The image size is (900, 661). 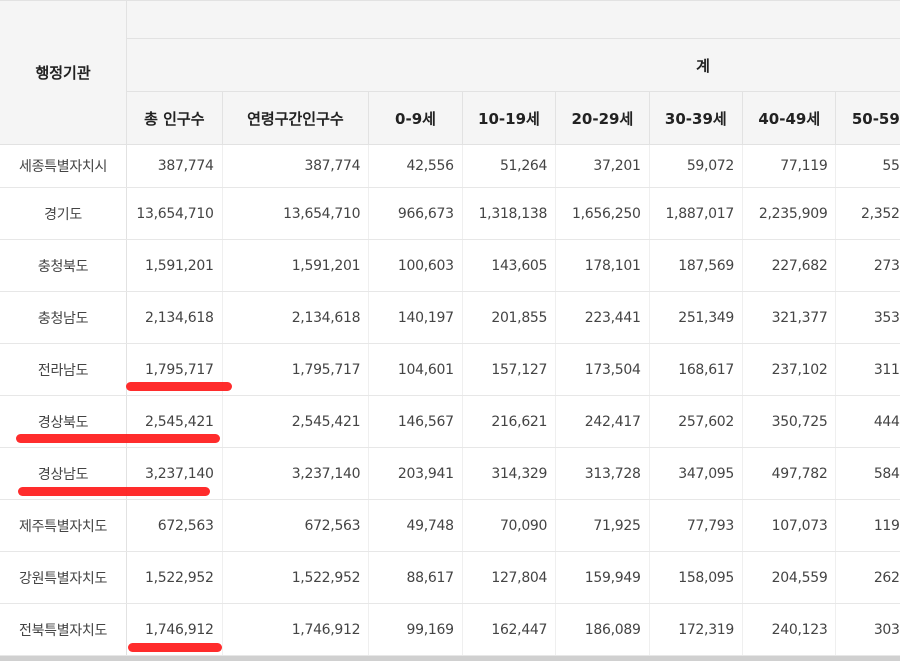 What do you see at coordinates (602, 265) in the screenshot?
I see `value-cell: 178,101` at bounding box center [602, 265].